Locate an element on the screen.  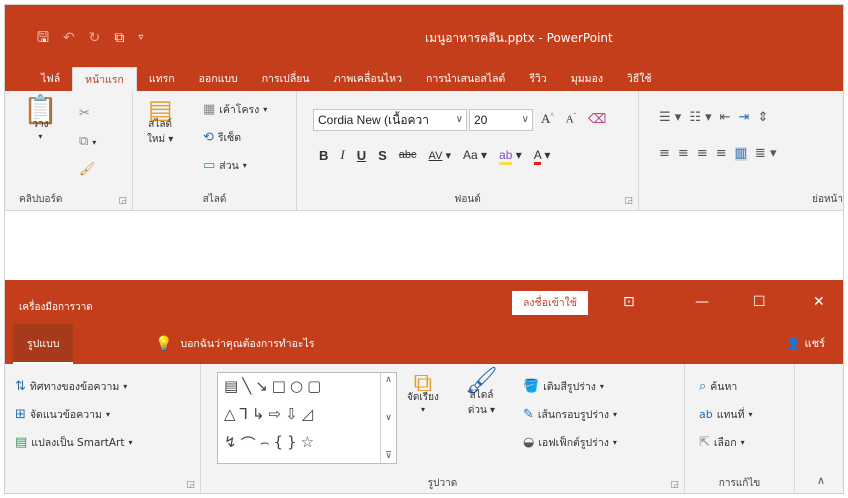
font-size-tools: A^ Aˇ ⌫ is located at coordinates (573, 119).